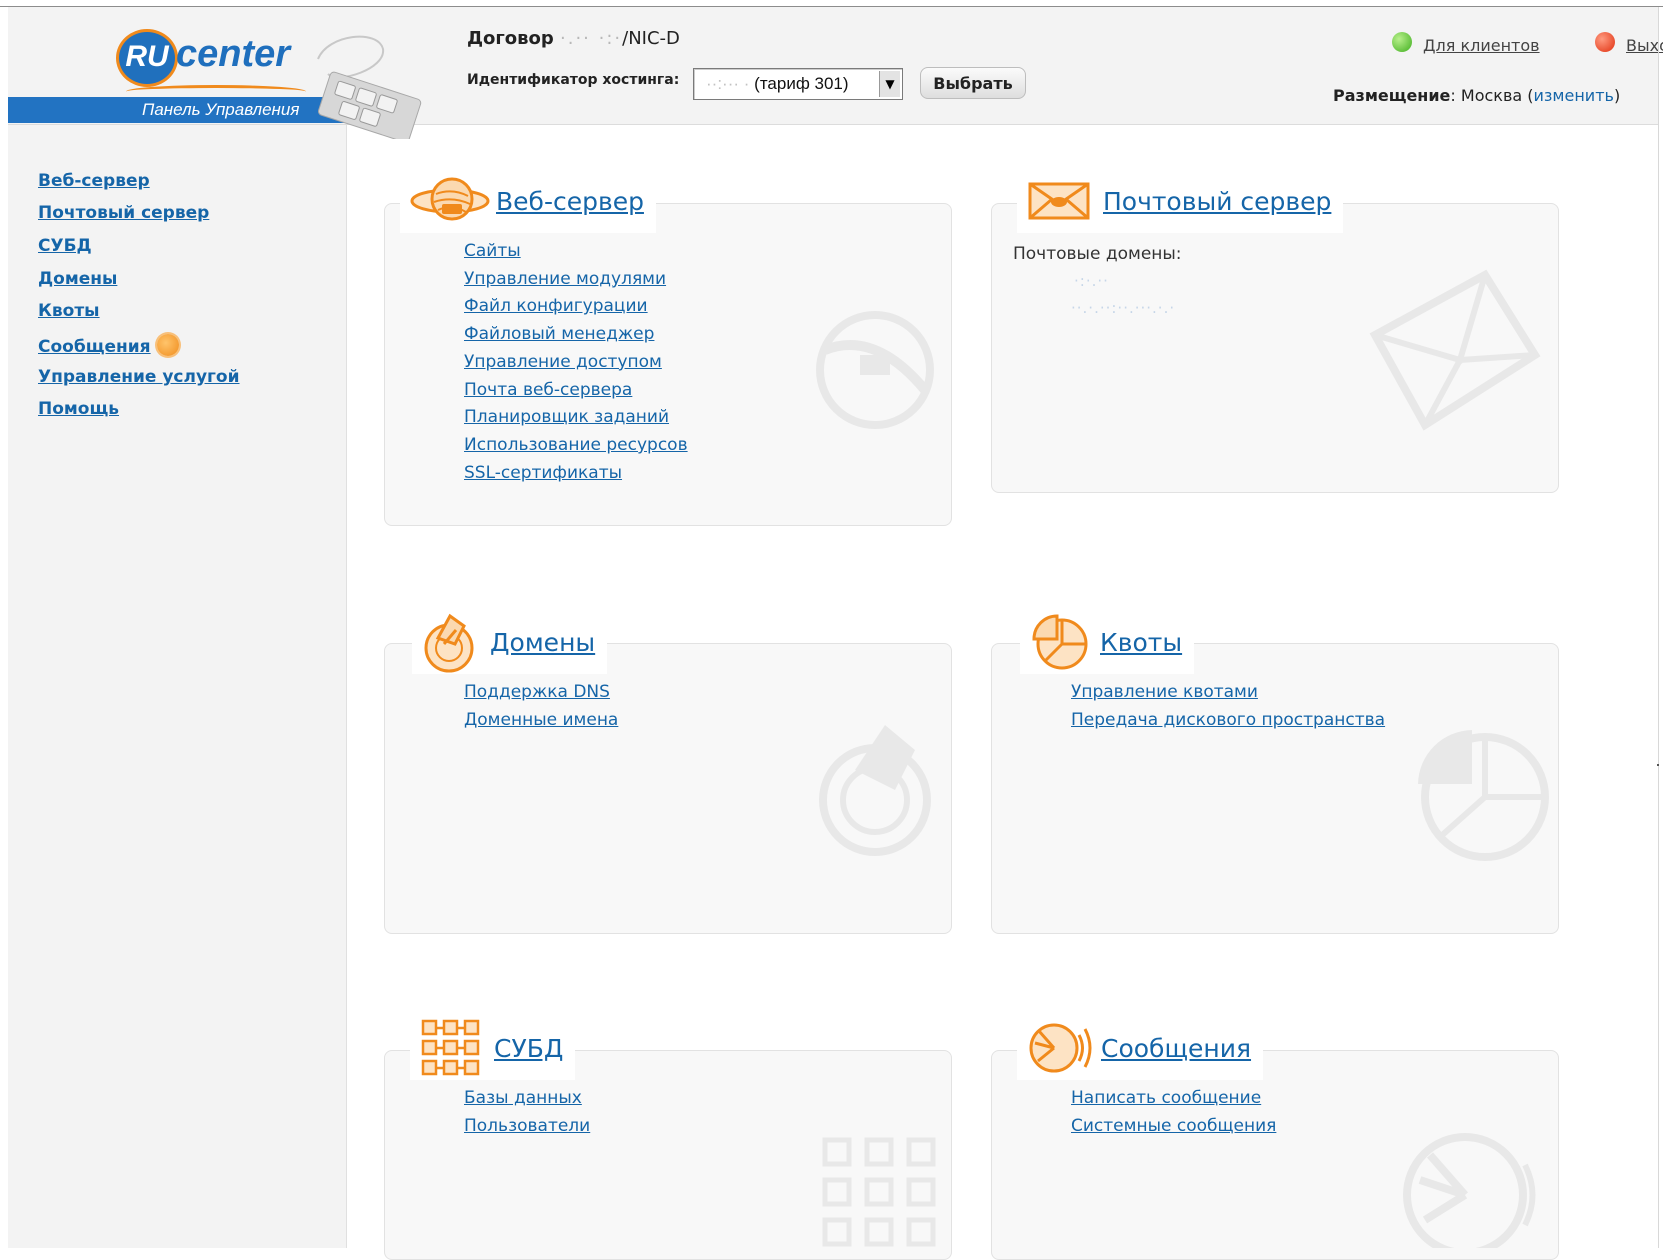  I want to click on web-server-panel-header: Веб-сервер, so click(528, 201).